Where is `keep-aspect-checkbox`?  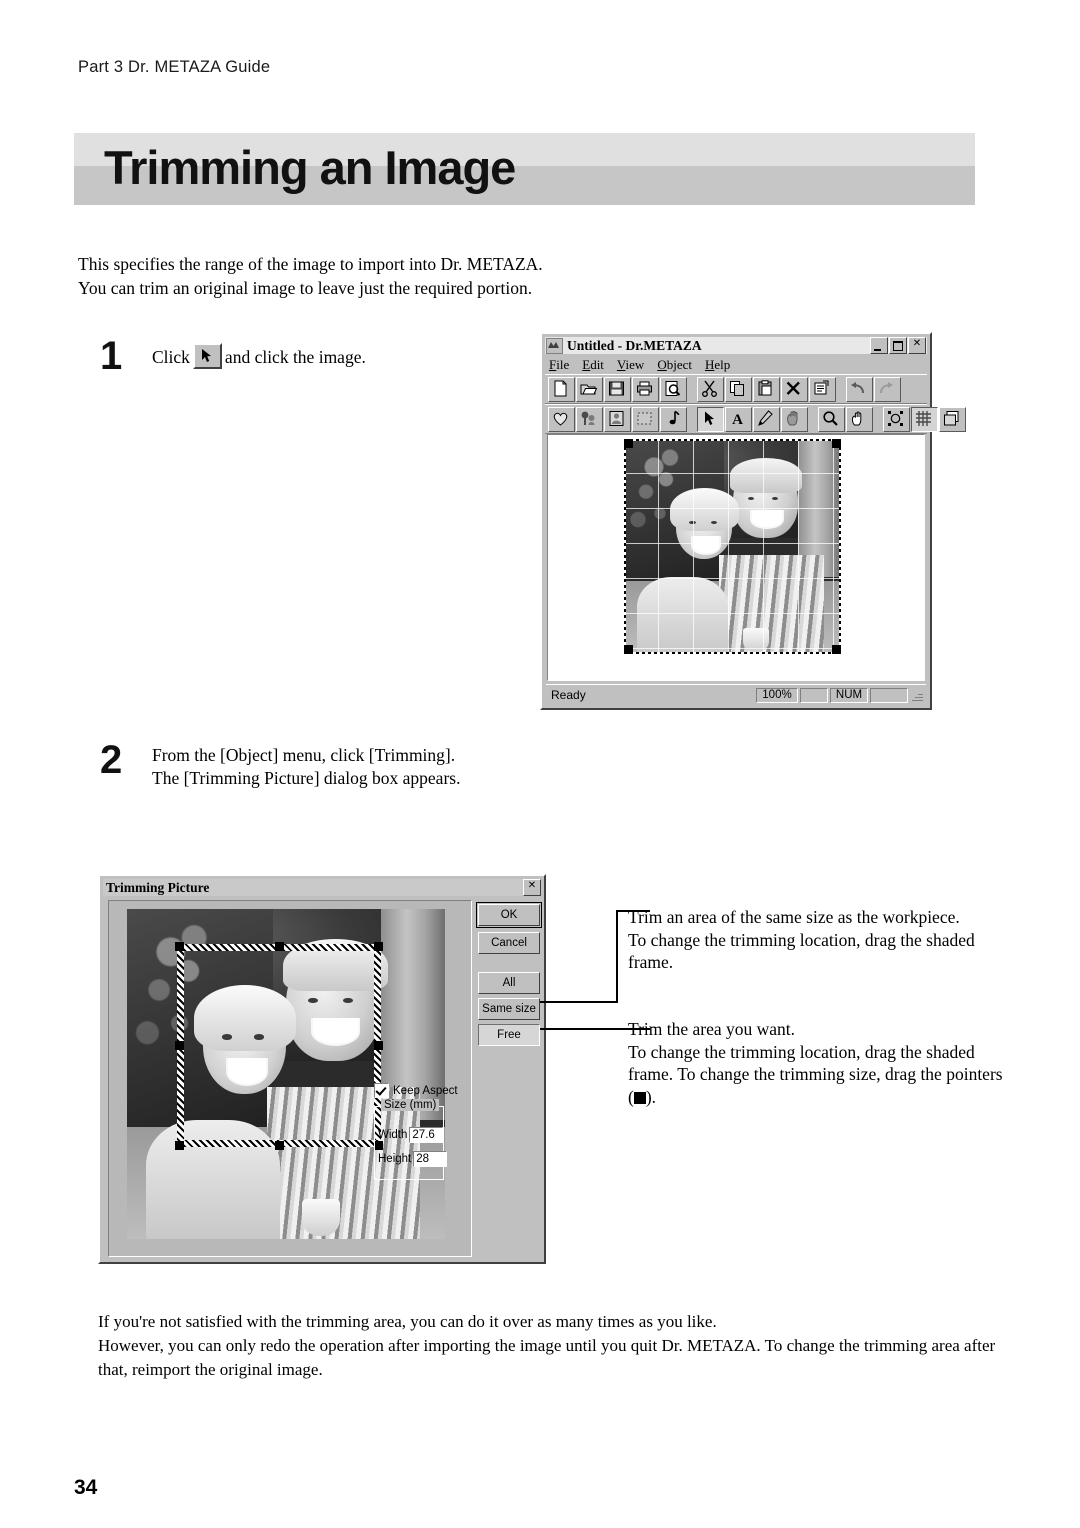 keep-aspect-checkbox is located at coordinates (381, 1090).